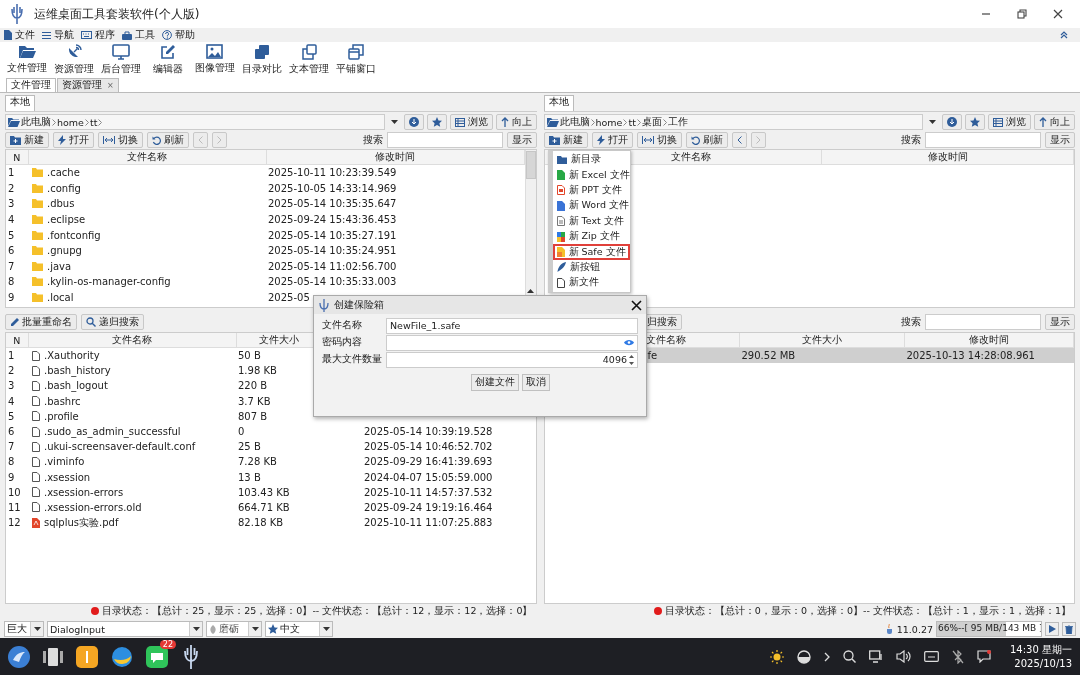 This screenshot has width=1080, height=675. I want to click on table-cell: 2025-09-24 19:19:16.464, so click(428, 507).